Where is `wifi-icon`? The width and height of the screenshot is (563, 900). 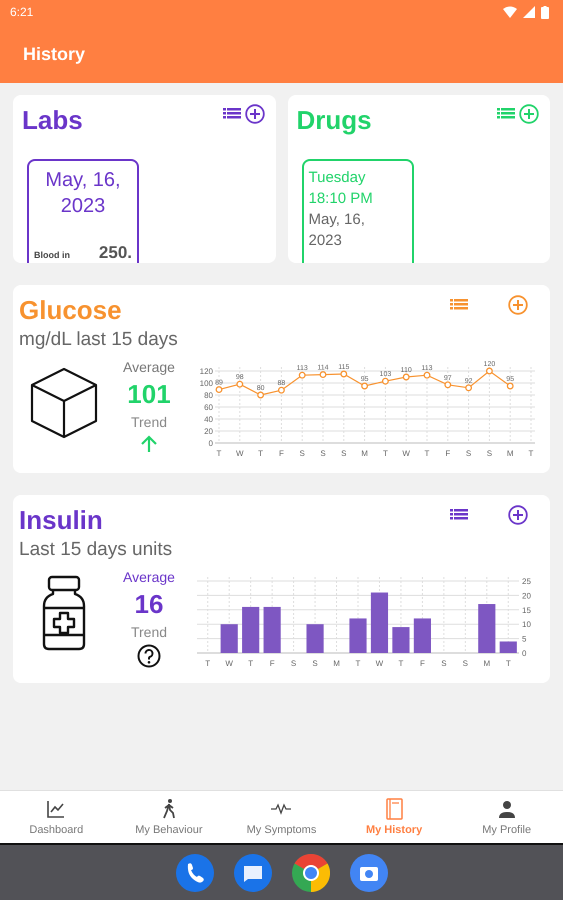 wifi-icon is located at coordinates (510, 12).